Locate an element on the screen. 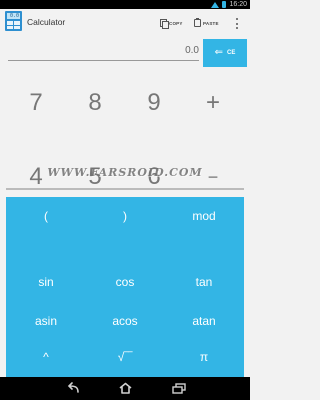 The width and height of the screenshot is (320, 400). overflow-menu-icon is located at coordinates (237, 23).